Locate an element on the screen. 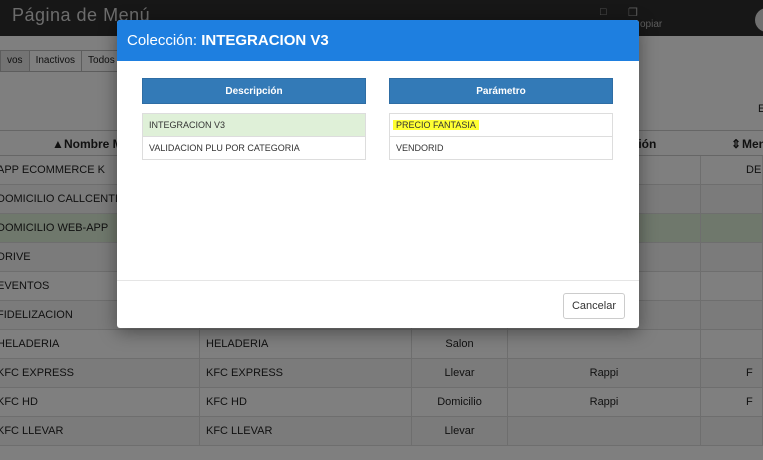 This screenshot has height=460, width=763. modal-footer: Cancelar is located at coordinates (378, 304).